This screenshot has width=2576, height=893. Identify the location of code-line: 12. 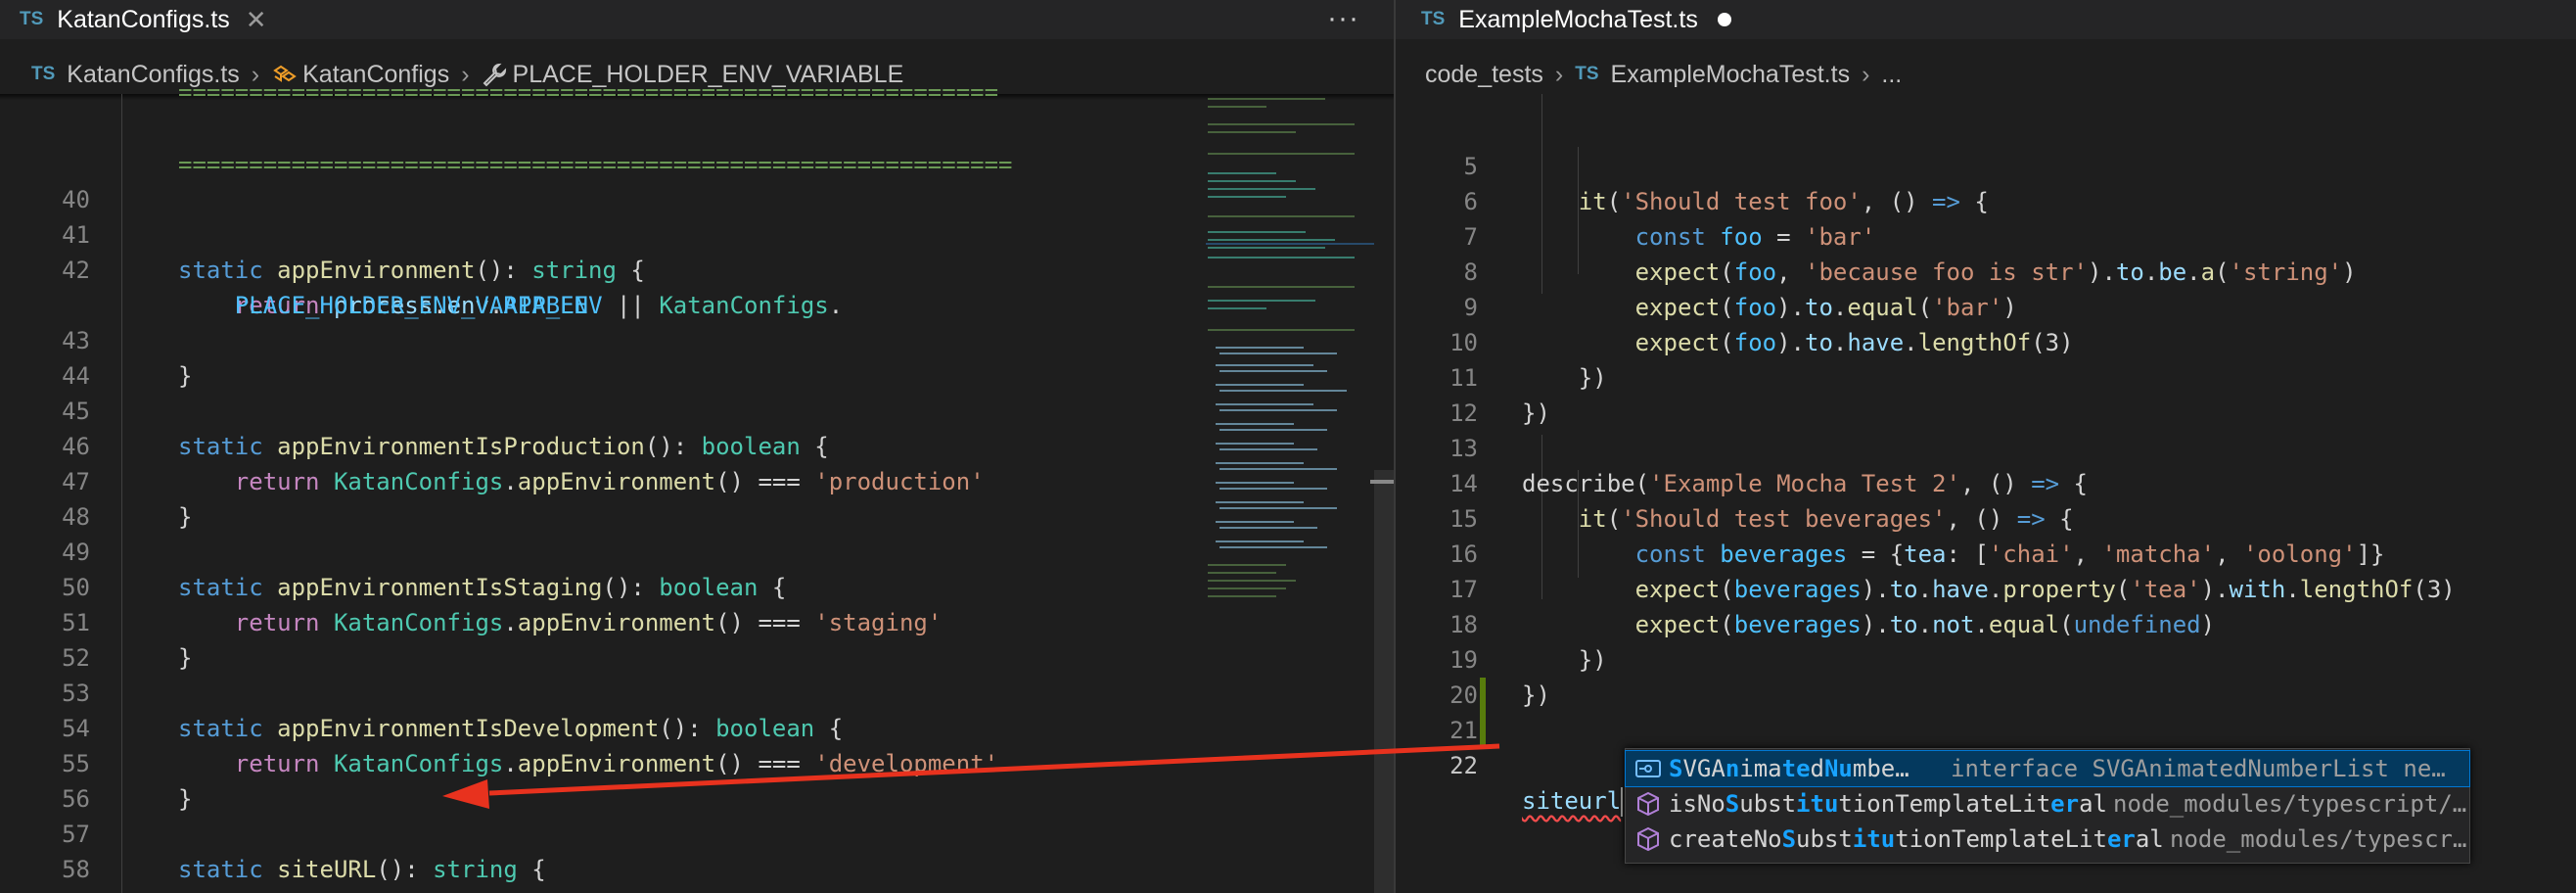
(1463, 413).